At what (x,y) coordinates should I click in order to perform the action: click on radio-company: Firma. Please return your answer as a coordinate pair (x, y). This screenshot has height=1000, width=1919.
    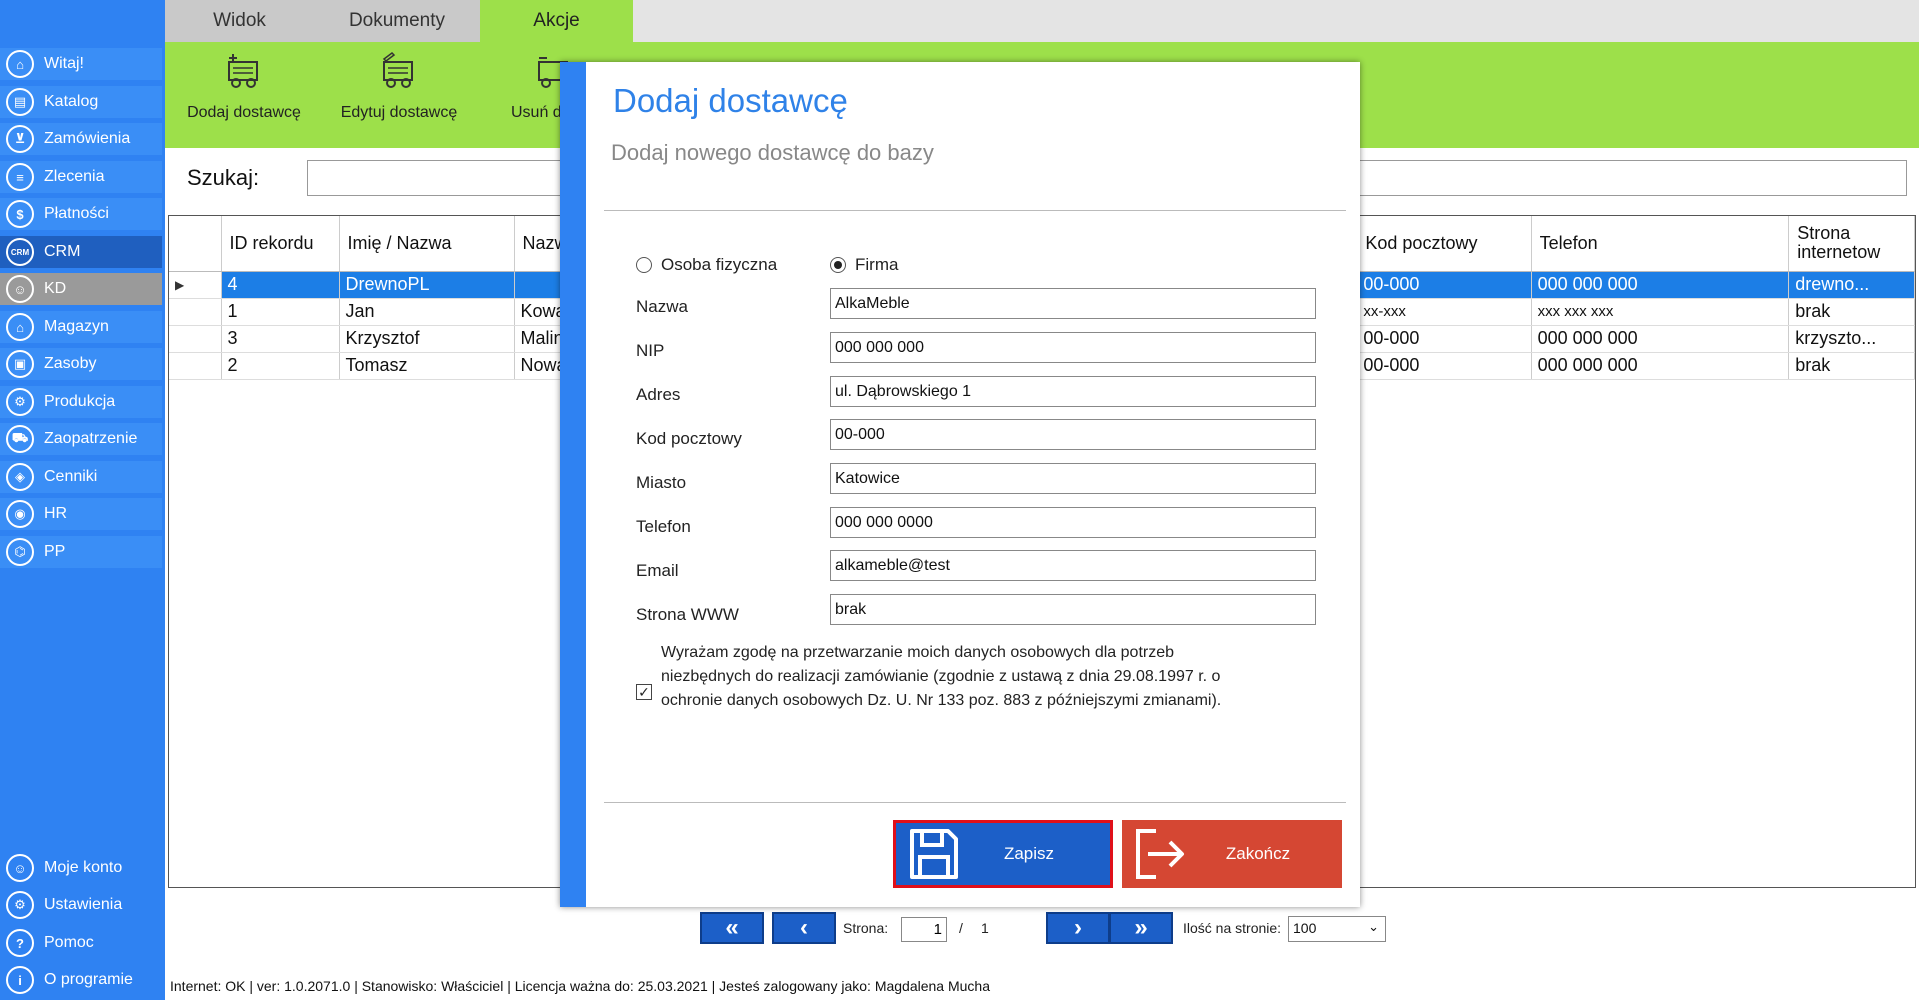
    Looking at the image, I should click on (864, 265).